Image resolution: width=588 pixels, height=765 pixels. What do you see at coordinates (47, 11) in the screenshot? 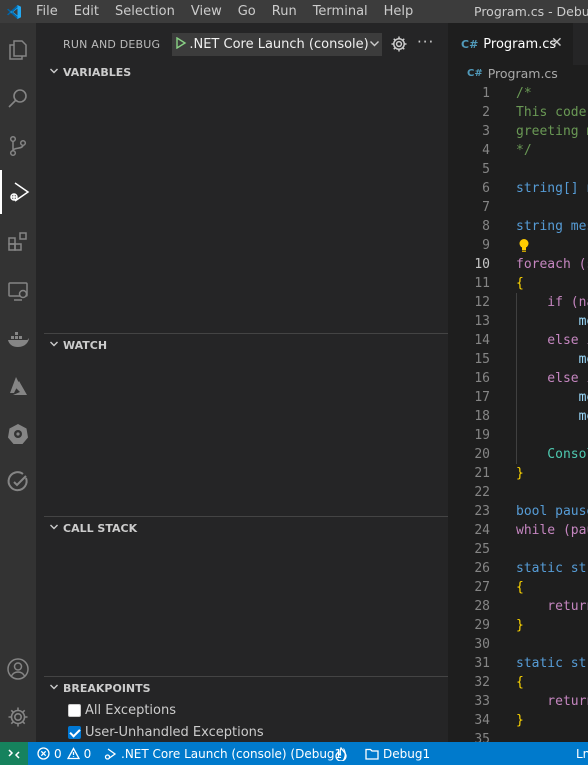
I see `menu-file: File` at bounding box center [47, 11].